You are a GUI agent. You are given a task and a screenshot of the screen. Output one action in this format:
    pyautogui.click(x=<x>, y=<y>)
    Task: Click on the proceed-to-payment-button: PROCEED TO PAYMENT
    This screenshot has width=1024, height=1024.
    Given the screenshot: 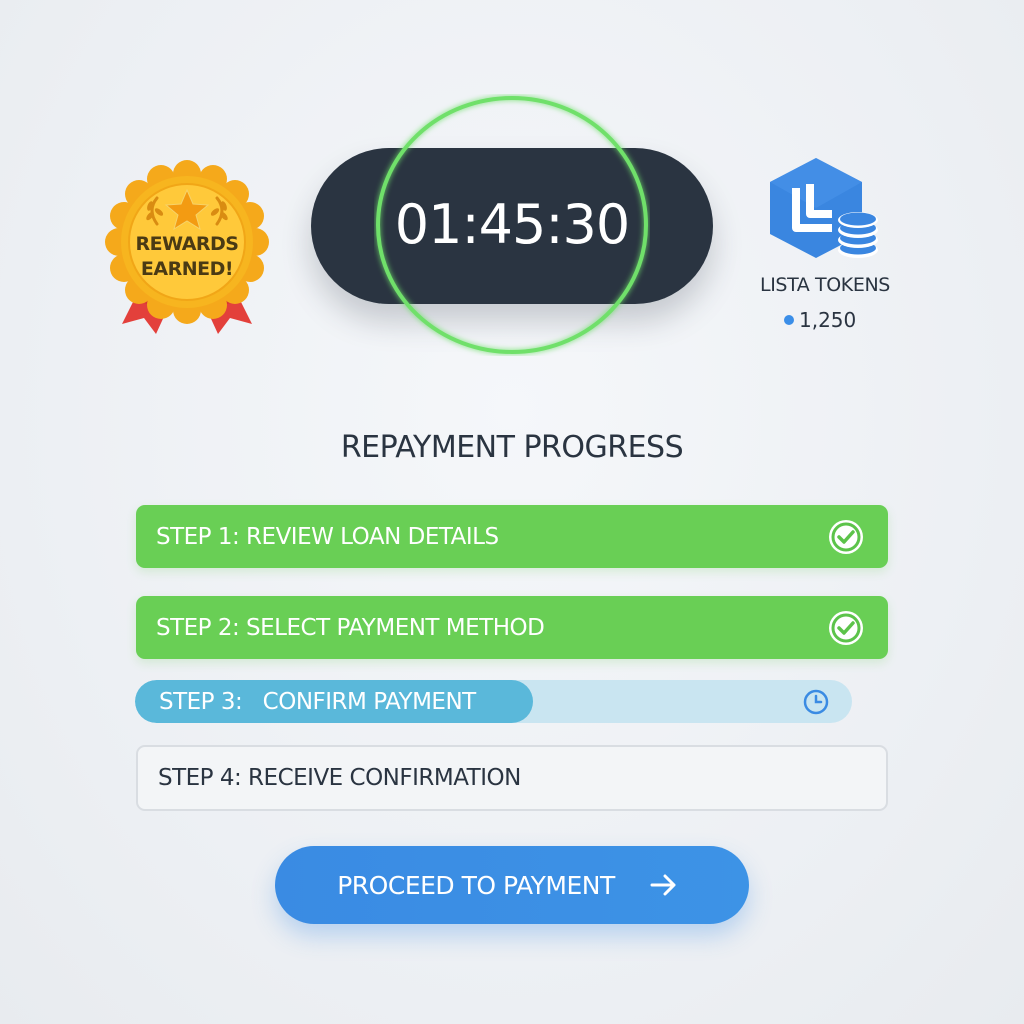 What is the action you would take?
    pyautogui.click(x=512, y=885)
    